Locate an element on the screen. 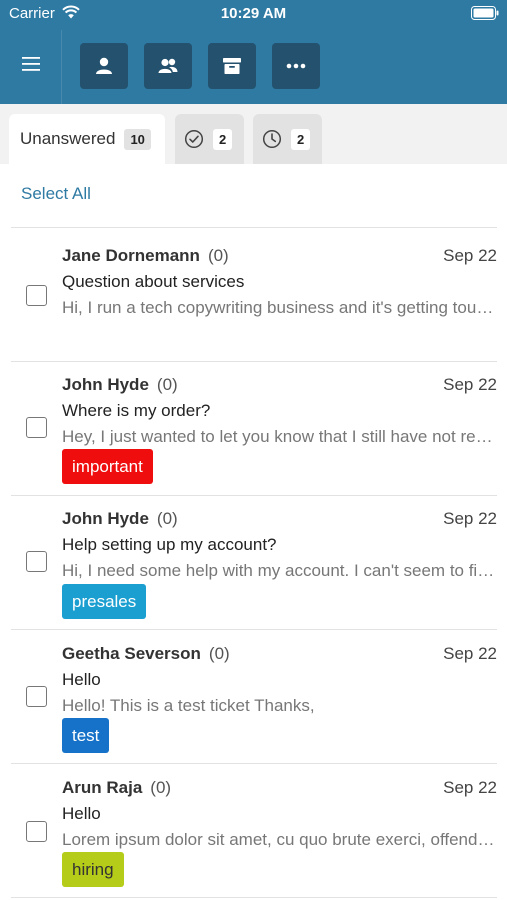  users-icon is located at coordinates (168, 65).